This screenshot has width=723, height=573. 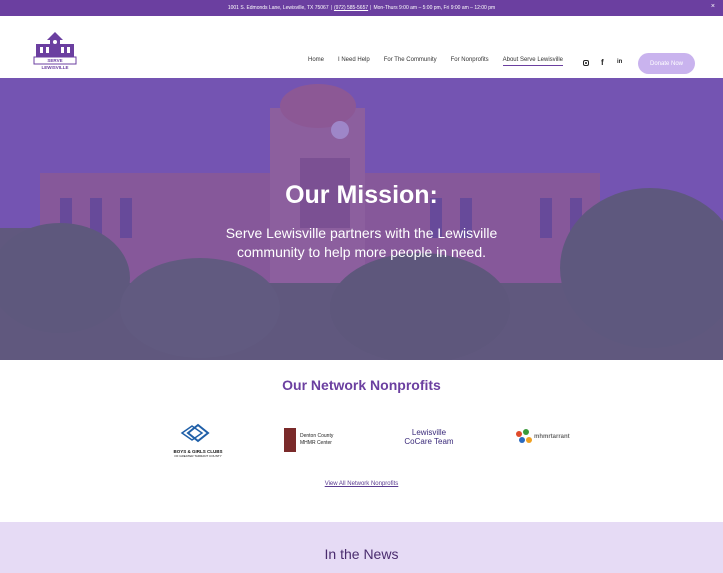 What do you see at coordinates (316, 61) in the screenshot?
I see `nav-home: Home` at bounding box center [316, 61].